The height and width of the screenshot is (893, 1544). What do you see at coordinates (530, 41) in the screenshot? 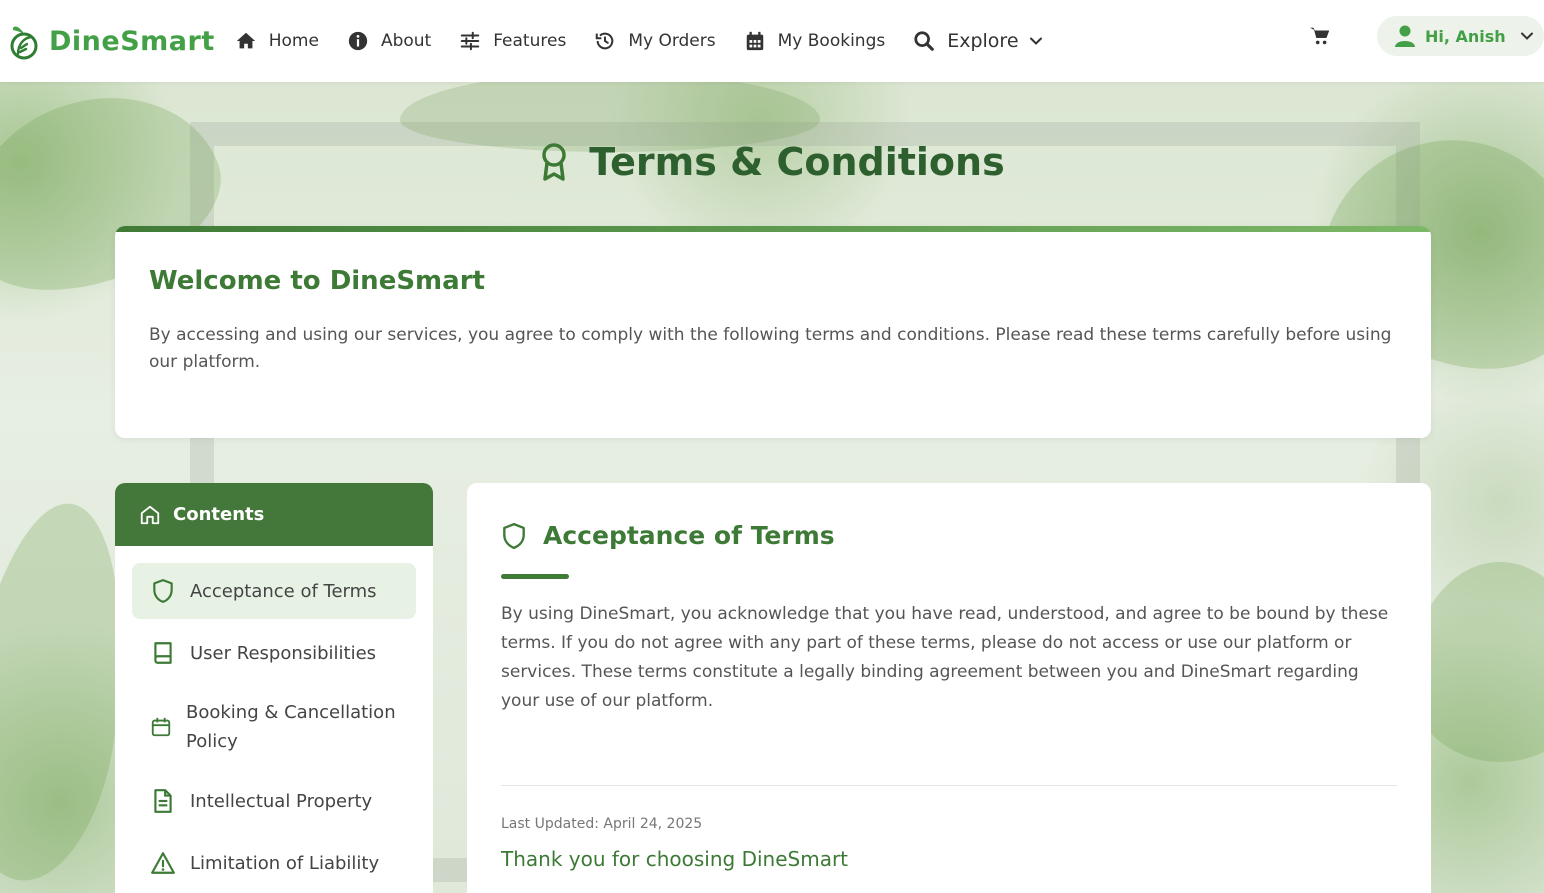
I see `nav-label: Features` at bounding box center [530, 41].